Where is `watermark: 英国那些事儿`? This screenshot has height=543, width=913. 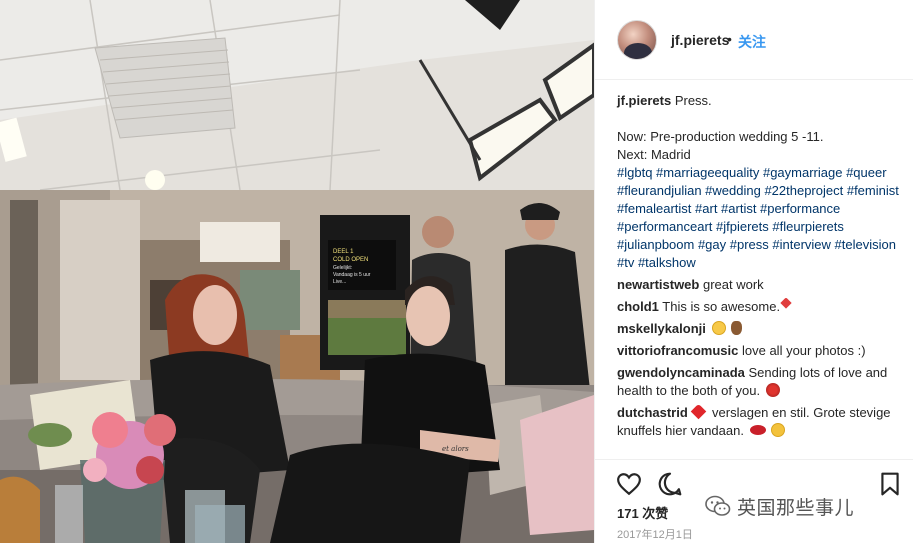 watermark: 英国那些事儿 is located at coordinates (779, 506).